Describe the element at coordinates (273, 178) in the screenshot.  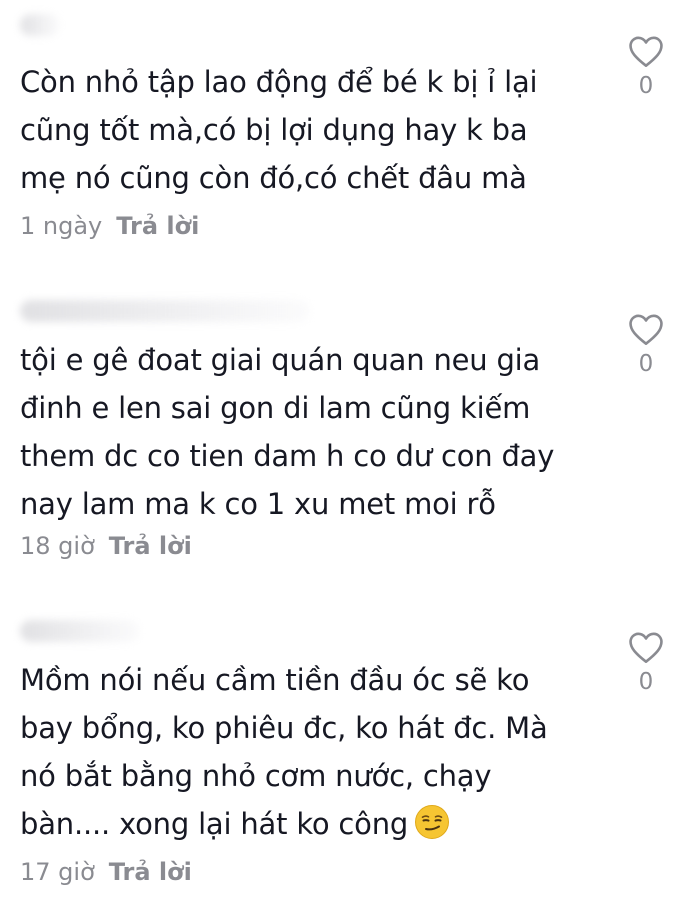
I see `comment-line: mẹ nó cũng còn đó,có chết đâu mà` at that location.